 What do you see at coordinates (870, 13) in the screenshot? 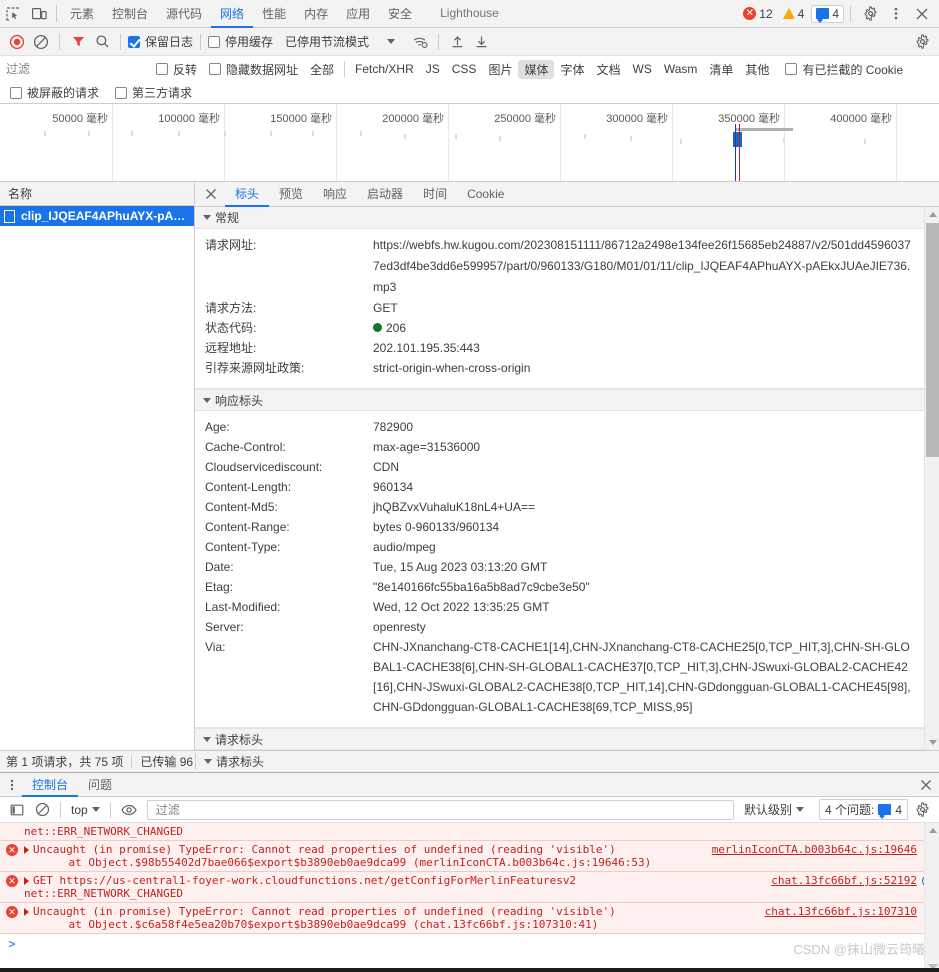
I see `gear-icon` at bounding box center [870, 13].